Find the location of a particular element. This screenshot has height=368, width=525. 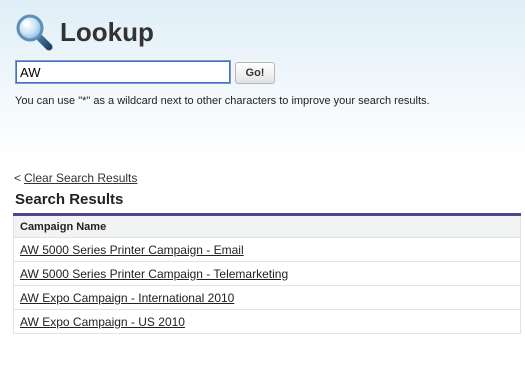

campaign-link: AW Expo Campaign - US 2010 is located at coordinates (102, 322).